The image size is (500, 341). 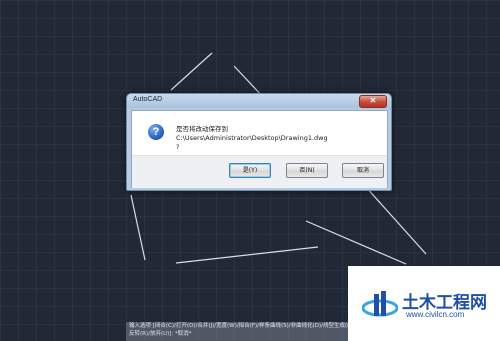 I want to click on close-icon: ✕, so click(x=373, y=101).